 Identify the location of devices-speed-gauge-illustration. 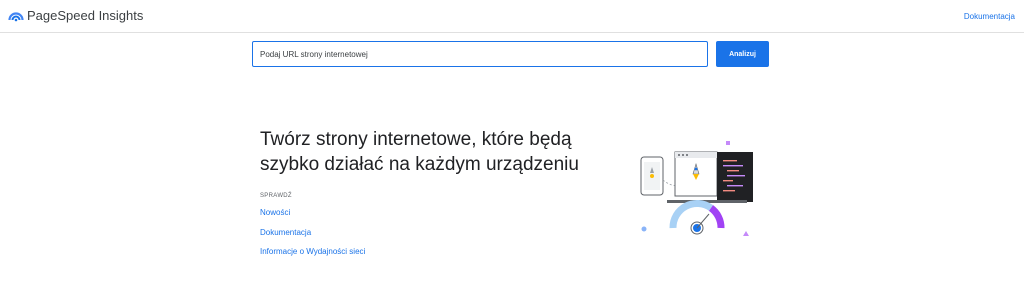
(696, 188).